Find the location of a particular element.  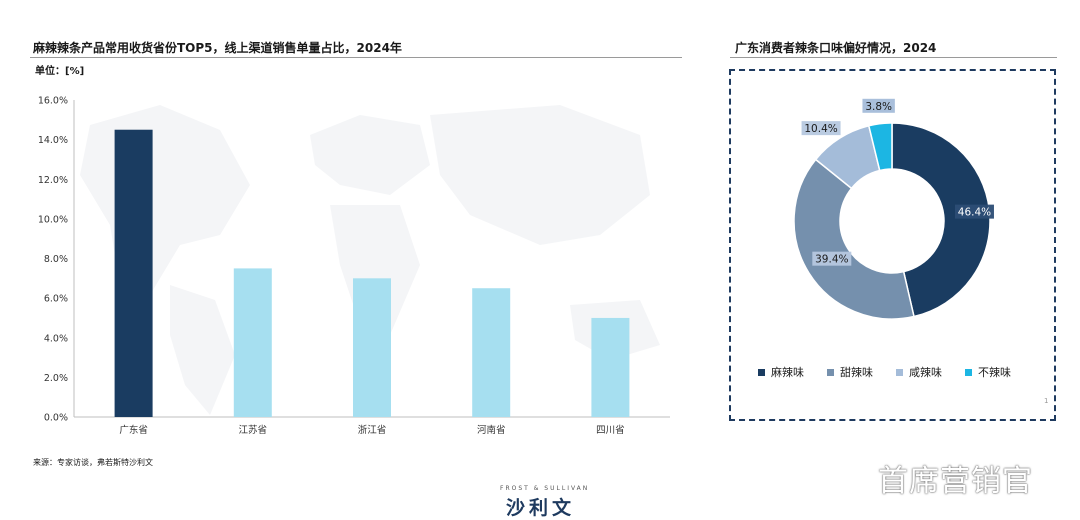

y-tick-label: 12.0% is located at coordinates (53, 180).